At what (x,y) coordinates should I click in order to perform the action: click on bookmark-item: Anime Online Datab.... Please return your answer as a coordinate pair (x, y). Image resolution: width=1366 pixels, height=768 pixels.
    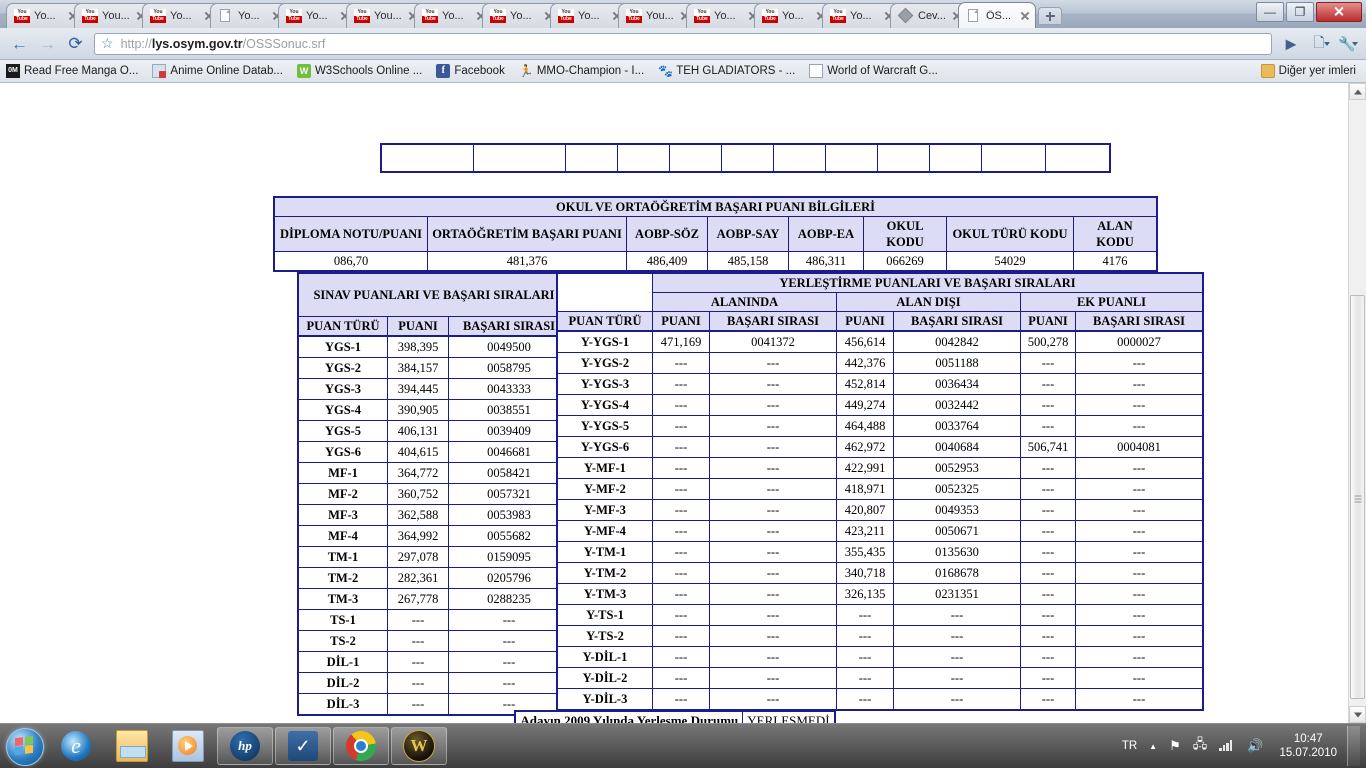
    Looking at the image, I should click on (217, 71).